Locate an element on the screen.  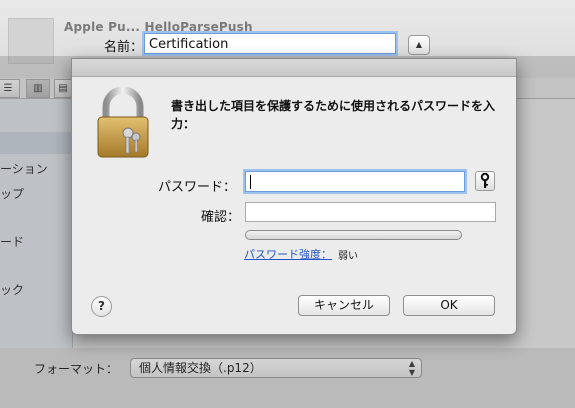
text-caret is located at coordinates (250, 182).